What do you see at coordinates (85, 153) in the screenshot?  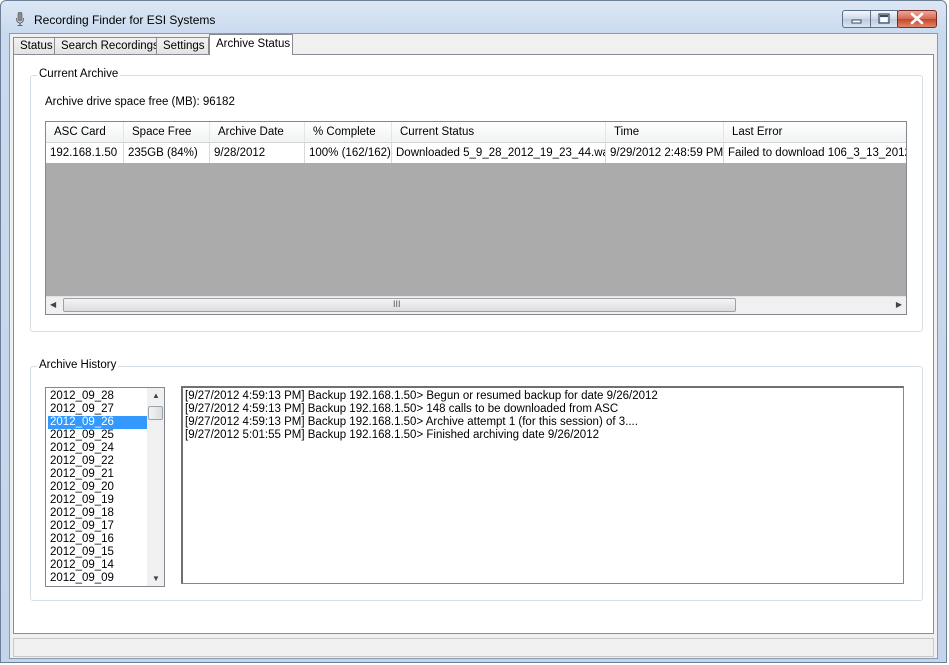 I see `cell-asc-card: 192.168.1.50` at bounding box center [85, 153].